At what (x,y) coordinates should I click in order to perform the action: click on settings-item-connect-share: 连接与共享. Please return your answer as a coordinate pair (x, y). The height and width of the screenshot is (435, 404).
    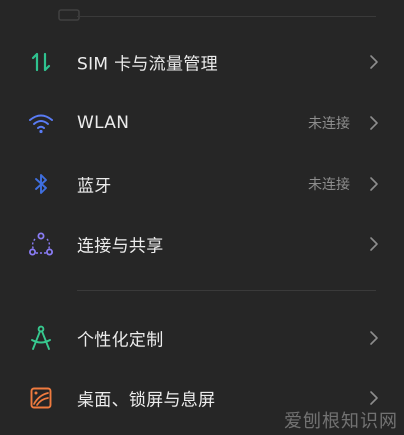
    Looking at the image, I should click on (202, 244).